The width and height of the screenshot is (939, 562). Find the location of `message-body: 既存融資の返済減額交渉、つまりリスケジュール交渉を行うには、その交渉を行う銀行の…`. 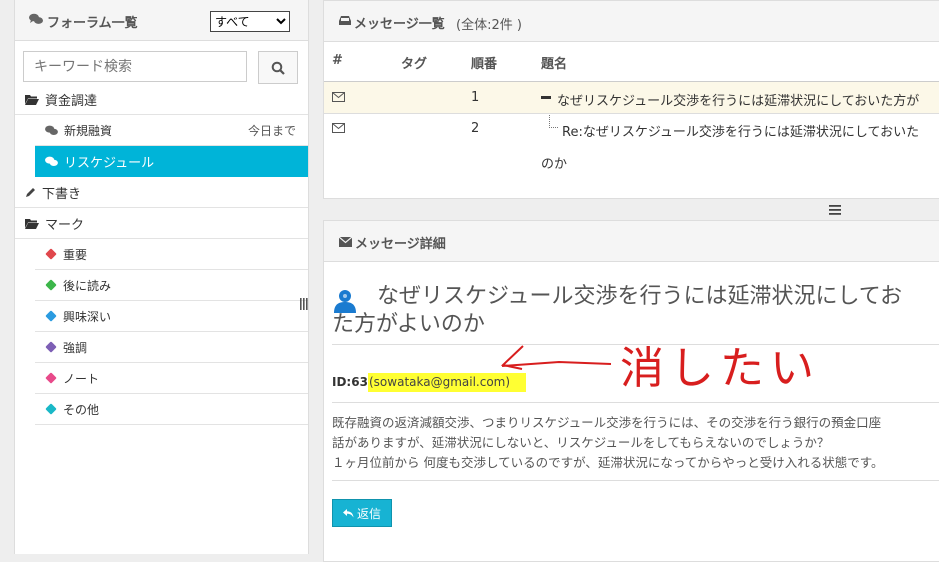

message-body: 既存融資の返済減額交渉、つまりリスケジュール交渉を行うには、その交渉を行う銀行の… is located at coordinates (608, 442).